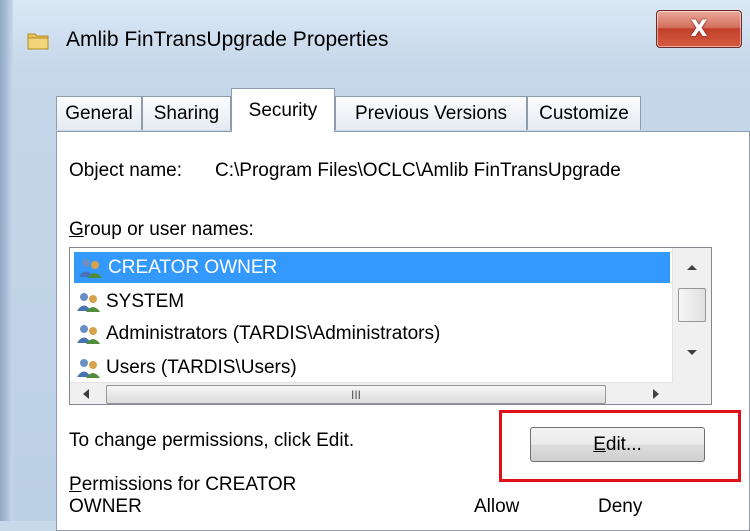 This screenshot has width=750, height=531. I want to click on scroll-grip-icon: III, so click(355, 394).